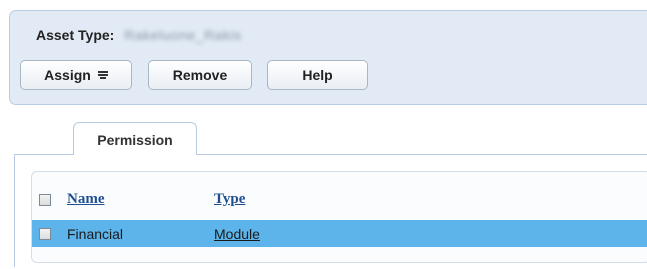 The width and height of the screenshot is (647, 269). What do you see at coordinates (86, 199) in the screenshot?
I see `name-column-header: Name` at bounding box center [86, 199].